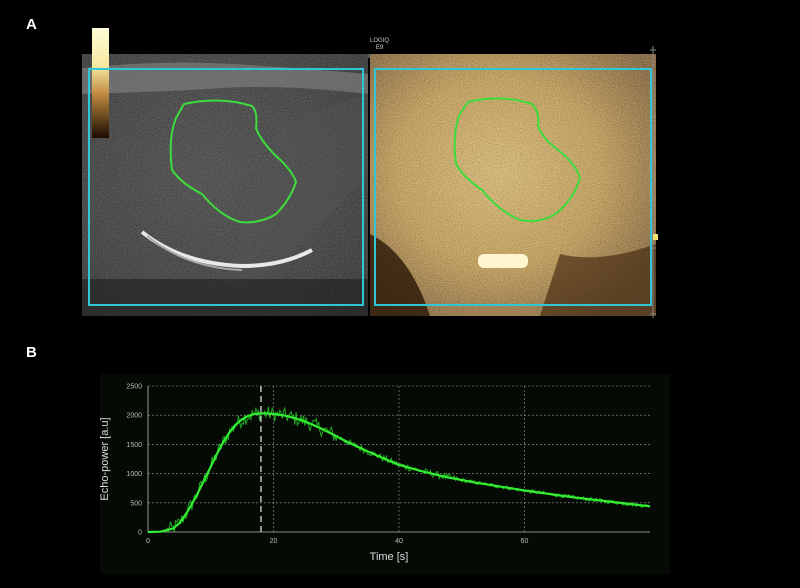  Describe the element at coordinates (134, 416) in the screenshot. I see `y-tick-label: 2000` at that location.